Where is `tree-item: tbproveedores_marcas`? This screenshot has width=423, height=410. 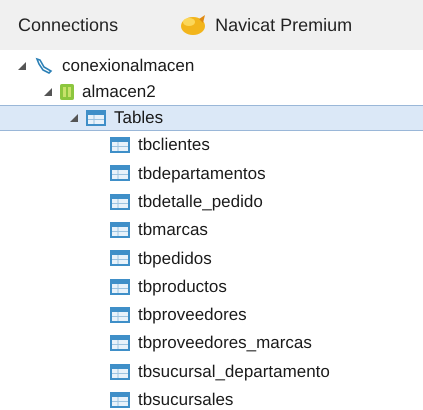
tree-item: tbproveedores_marcas is located at coordinates (211, 343).